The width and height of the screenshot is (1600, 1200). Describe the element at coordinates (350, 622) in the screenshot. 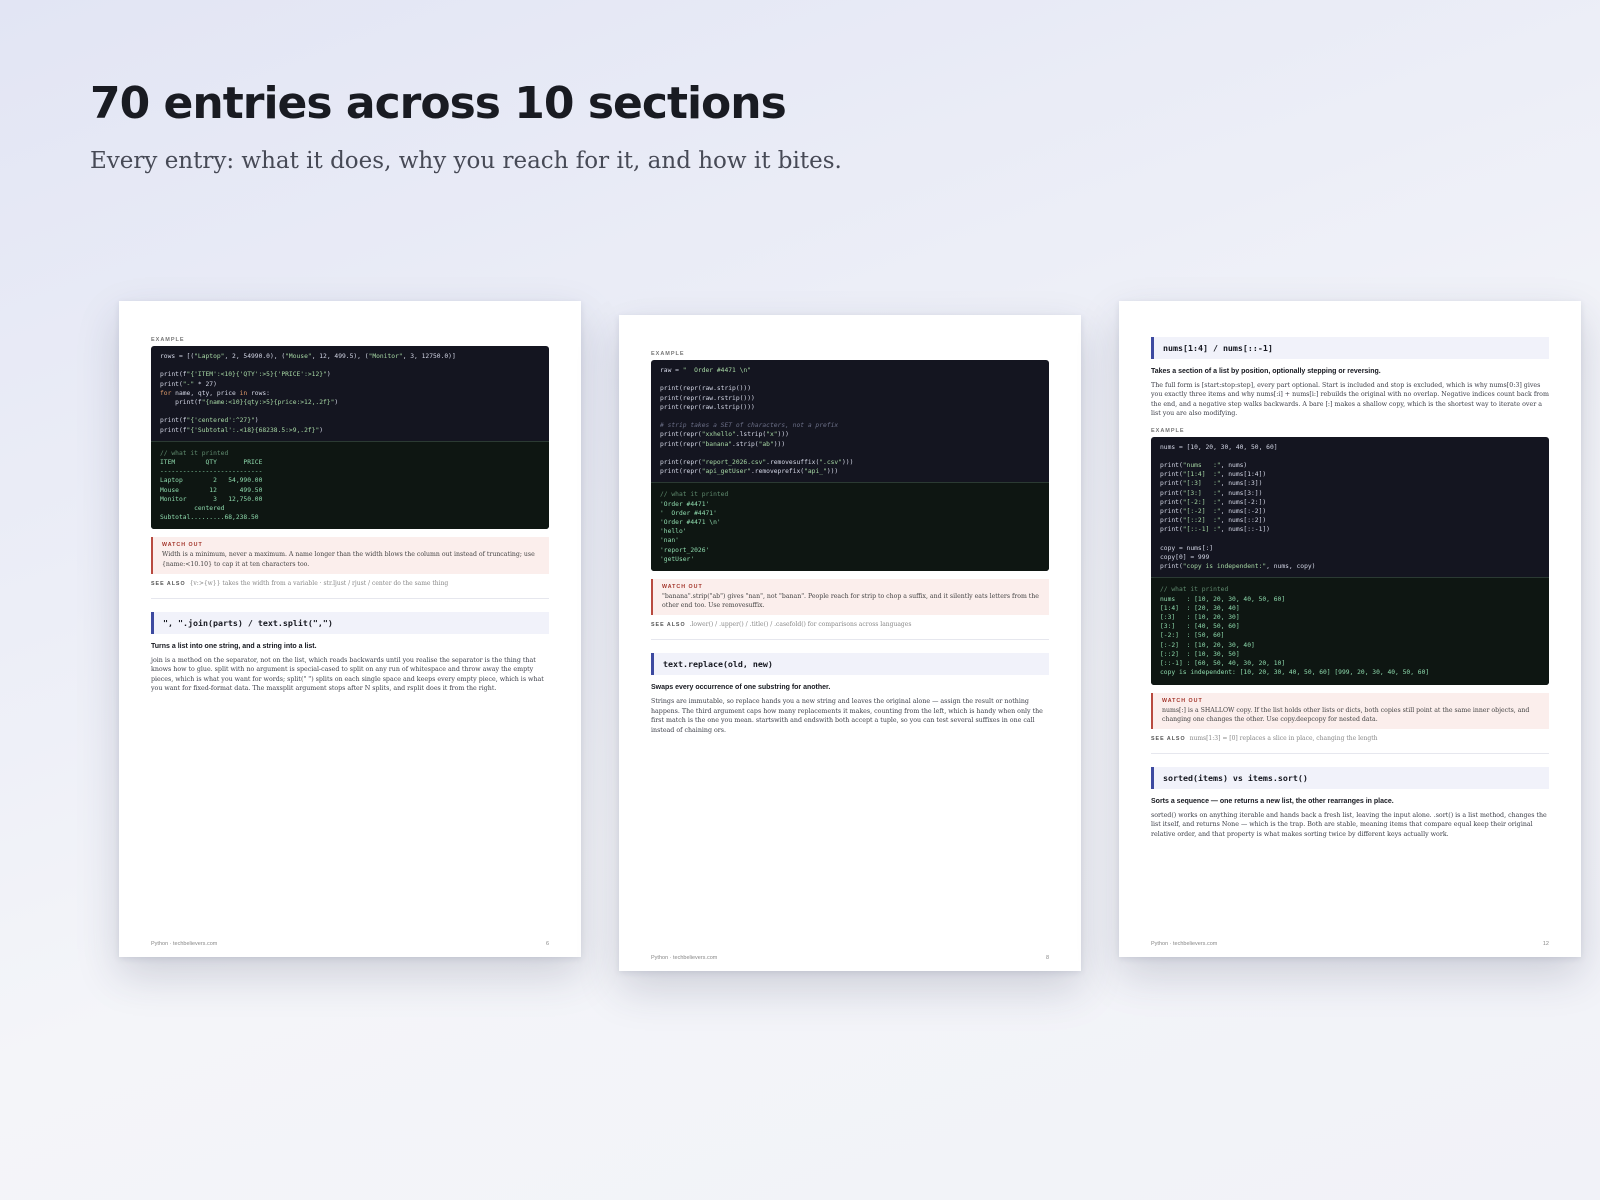

I see `entry-heading: ", ".join(parts) / text.split(",")` at that location.